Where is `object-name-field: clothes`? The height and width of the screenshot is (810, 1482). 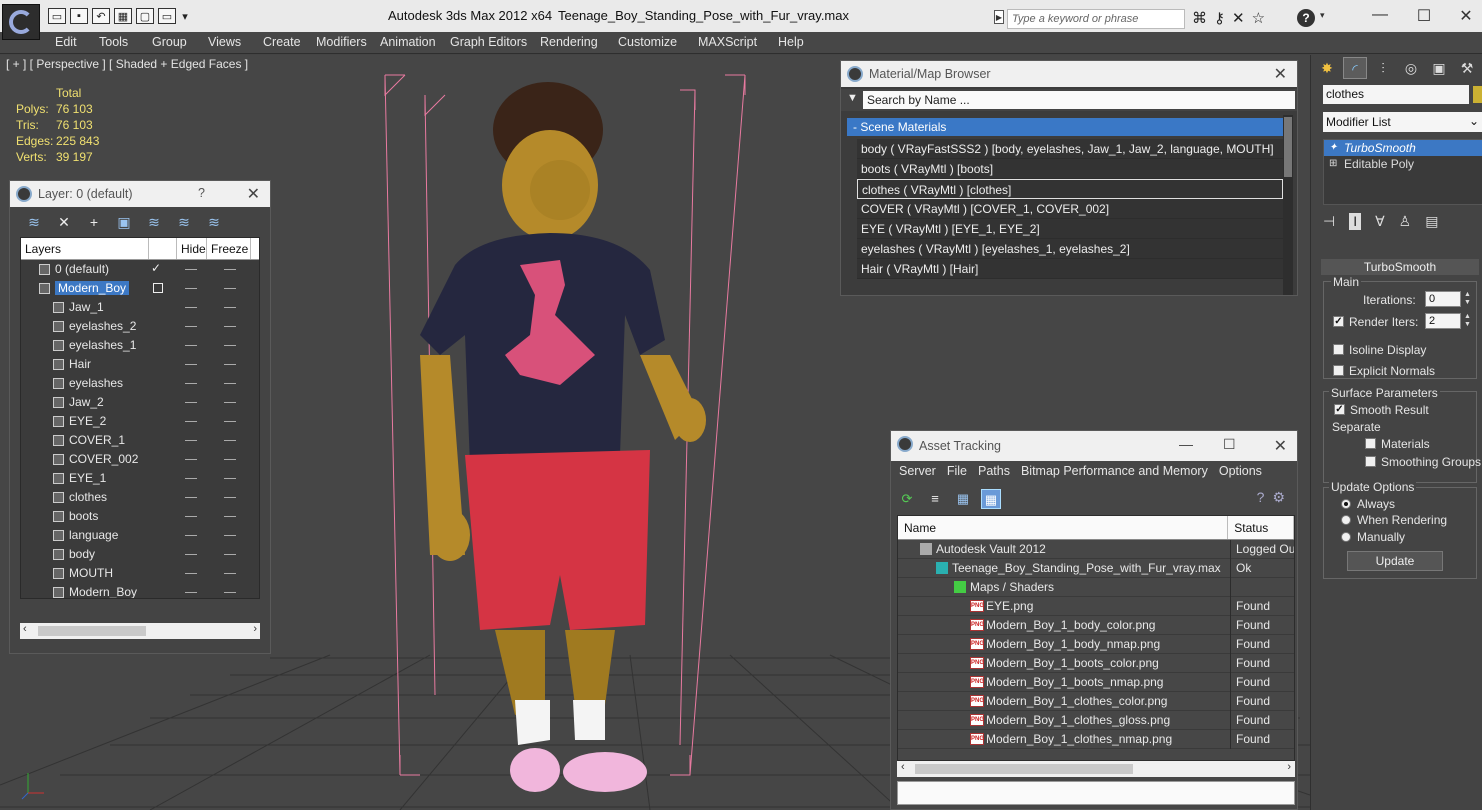
object-name-field: clothes is located at coordinates (1396, 94).